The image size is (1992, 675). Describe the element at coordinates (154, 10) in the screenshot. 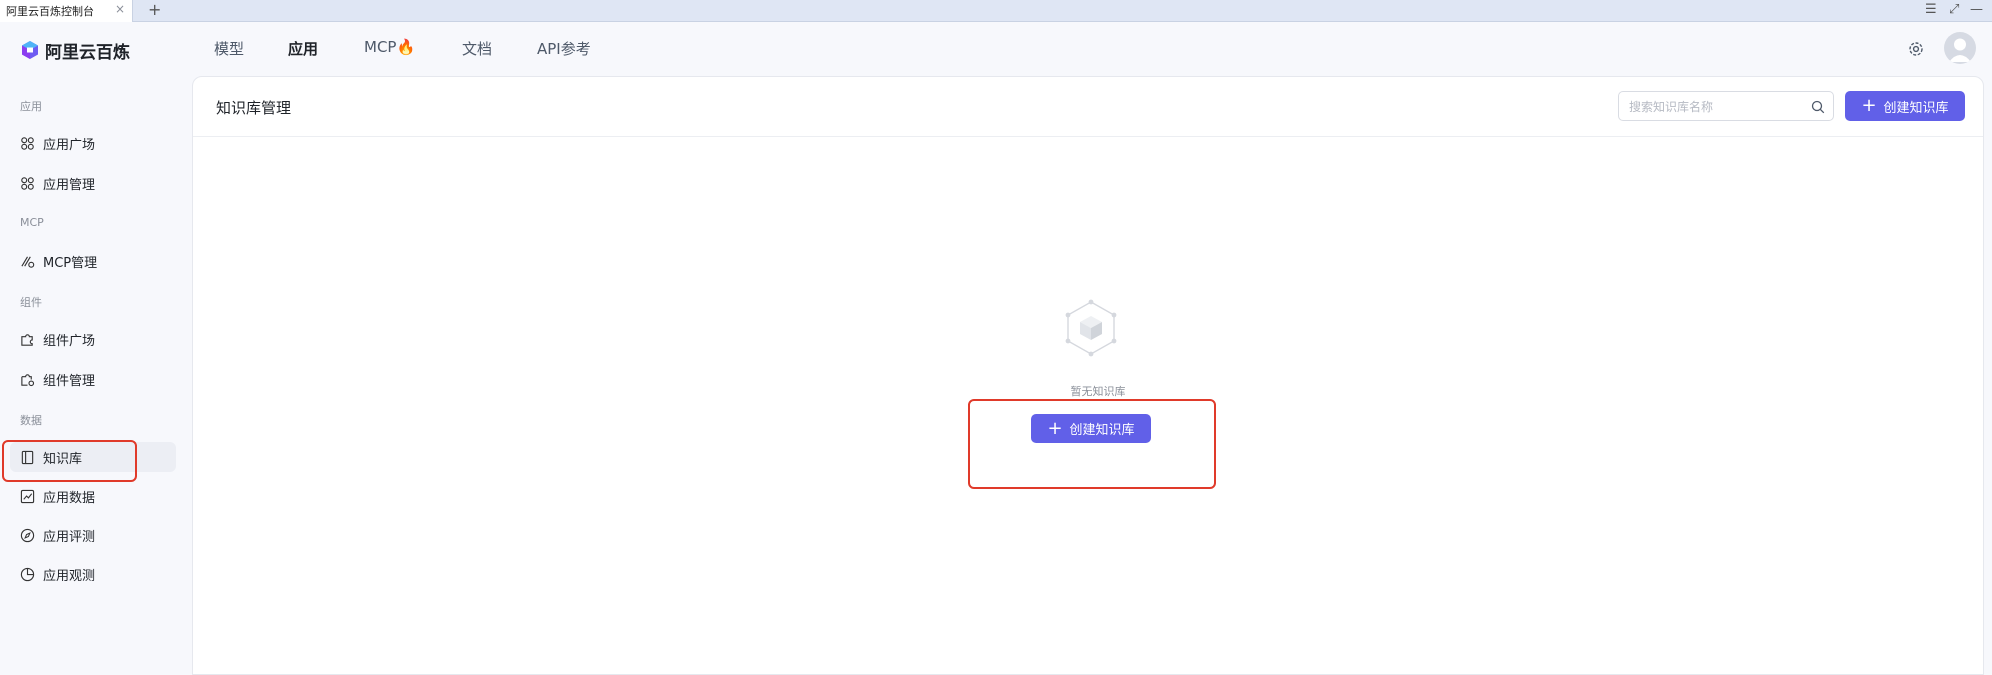

I see `new-tab-button: +` at that location.